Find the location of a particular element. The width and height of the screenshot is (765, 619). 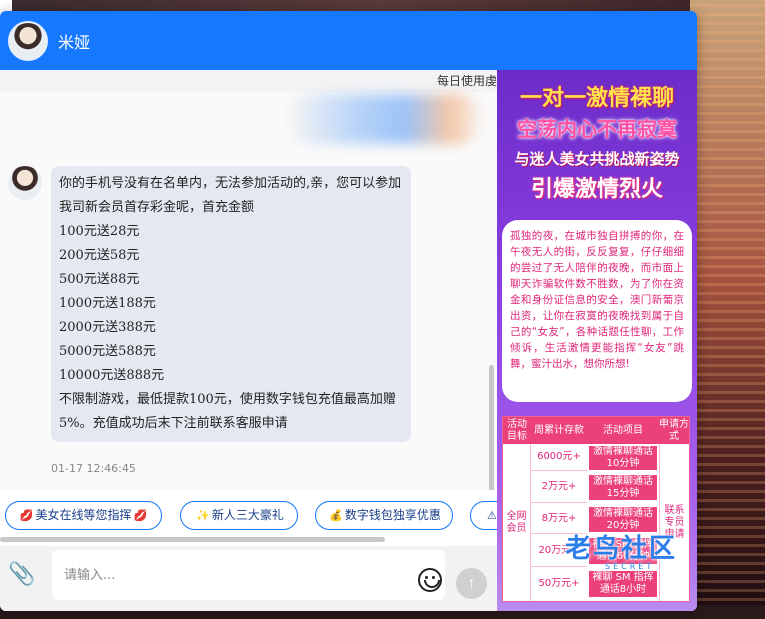

message-time: 01-17 12:46:45 is located at coordinates (93, 468).